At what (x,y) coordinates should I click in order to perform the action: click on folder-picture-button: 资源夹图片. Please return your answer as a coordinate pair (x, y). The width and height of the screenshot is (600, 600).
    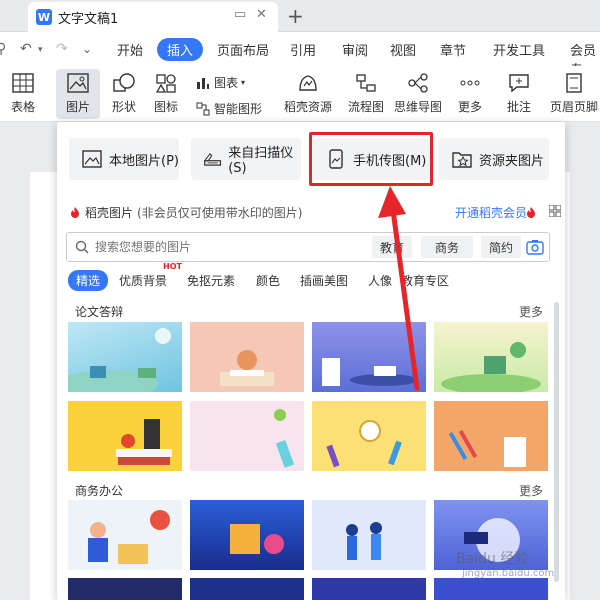
    Looking at the image, I should click on (494, 159).